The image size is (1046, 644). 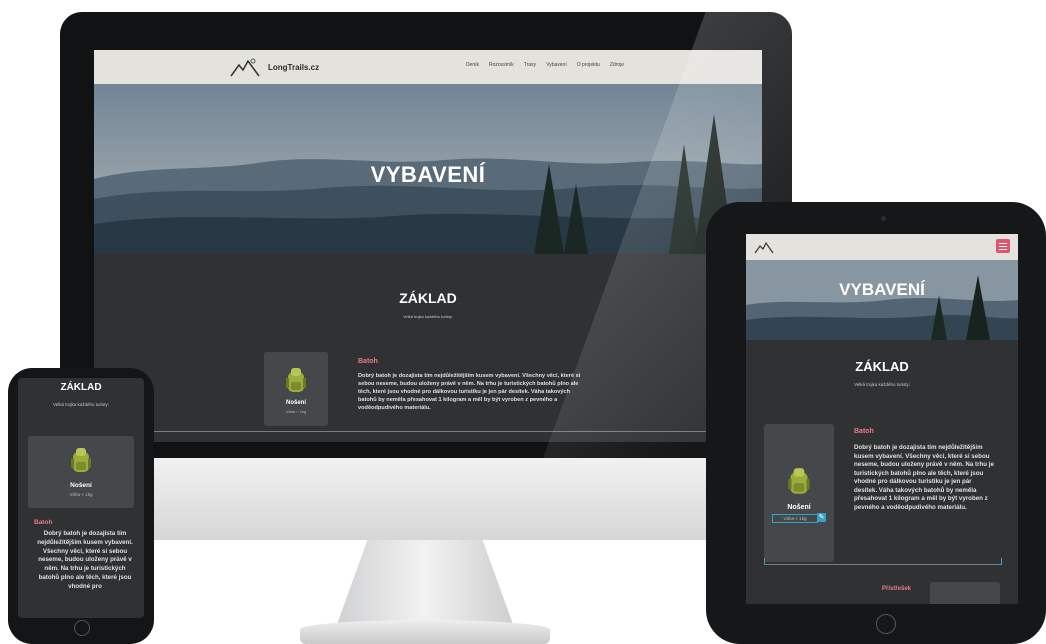 What do you see at coordinates (501, 65) in the screenshot?
I see `nav-link-rozcestnik: Rozcestník` at bounding box center [501, 65].